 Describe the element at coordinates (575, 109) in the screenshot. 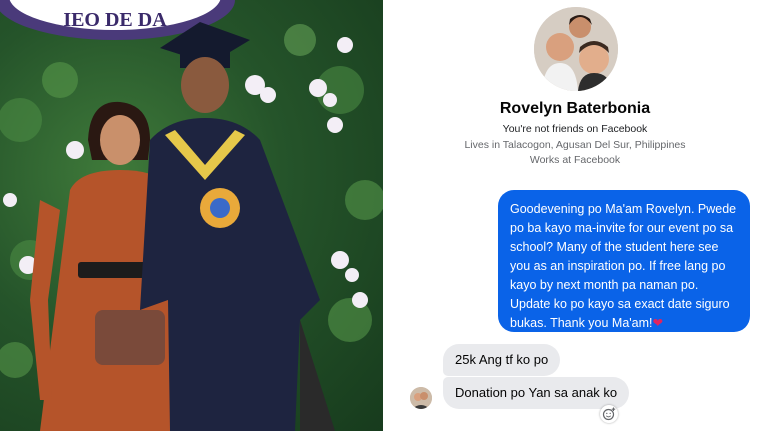

I see `profile-name: Rovelyn Baterbonia` at that location.